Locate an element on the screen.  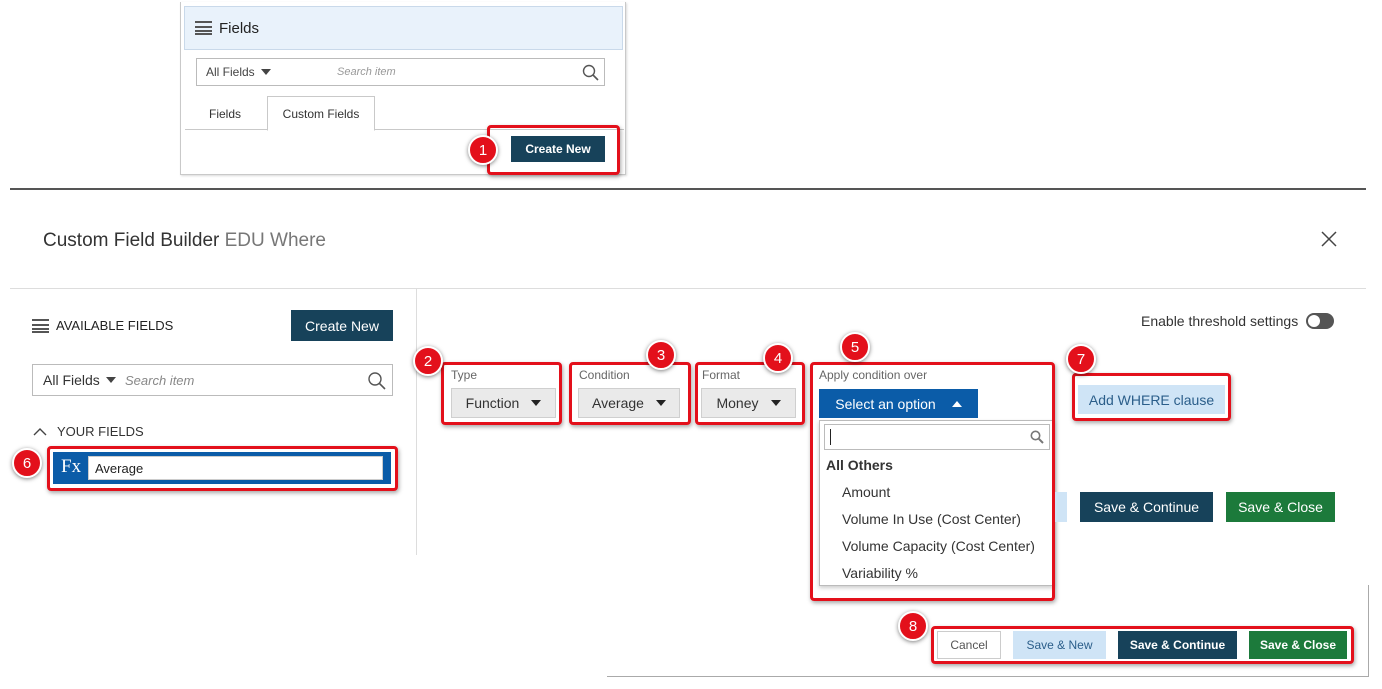
top-filter-dropdown: All Fields is located at coordinates (267, 72).